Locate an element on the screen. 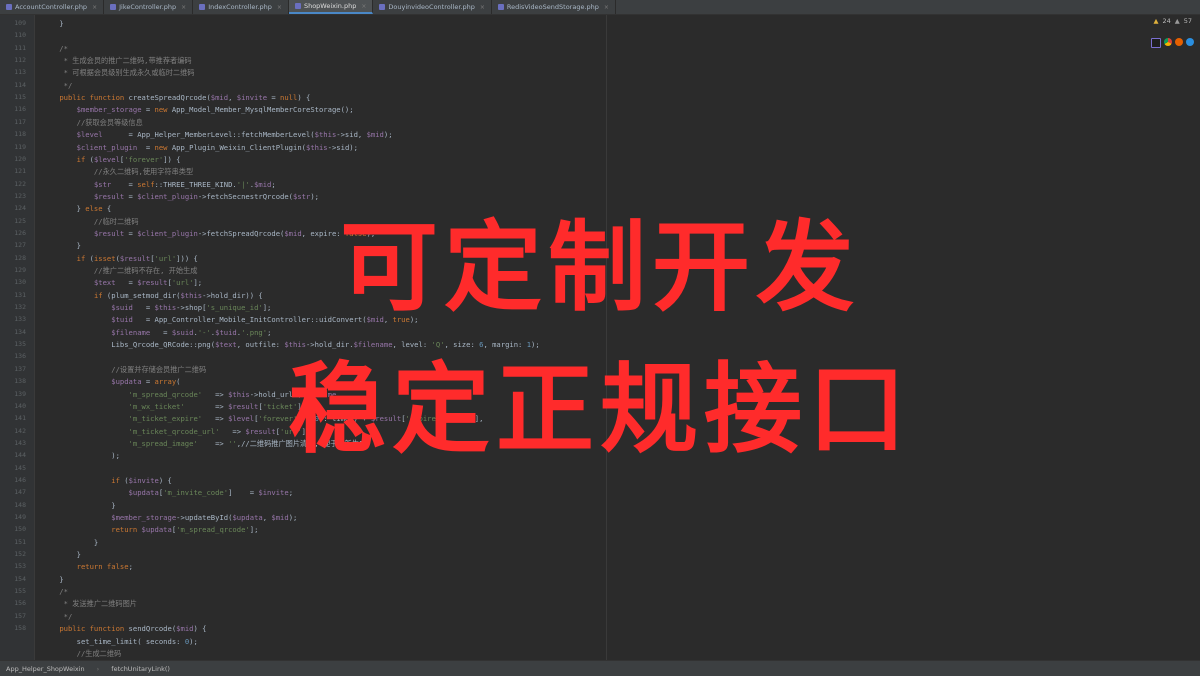 The width and height of the screenshot is (1200, 676). line-number: 110 is located at coordinates (20, 35).